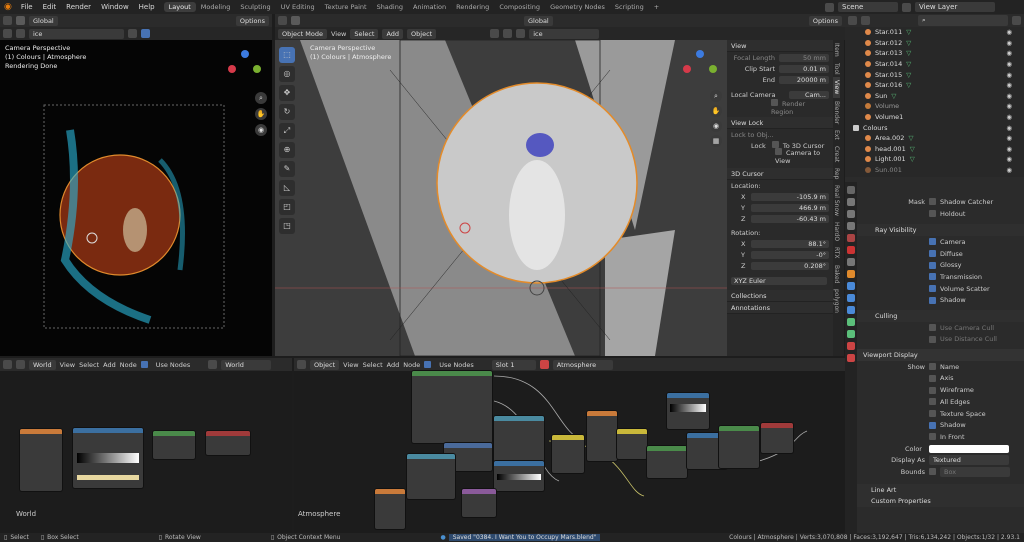  What do you see at coordinates (969, 448) in the screenshot?
I see `color-swatch` at bounding box center [969, 448].